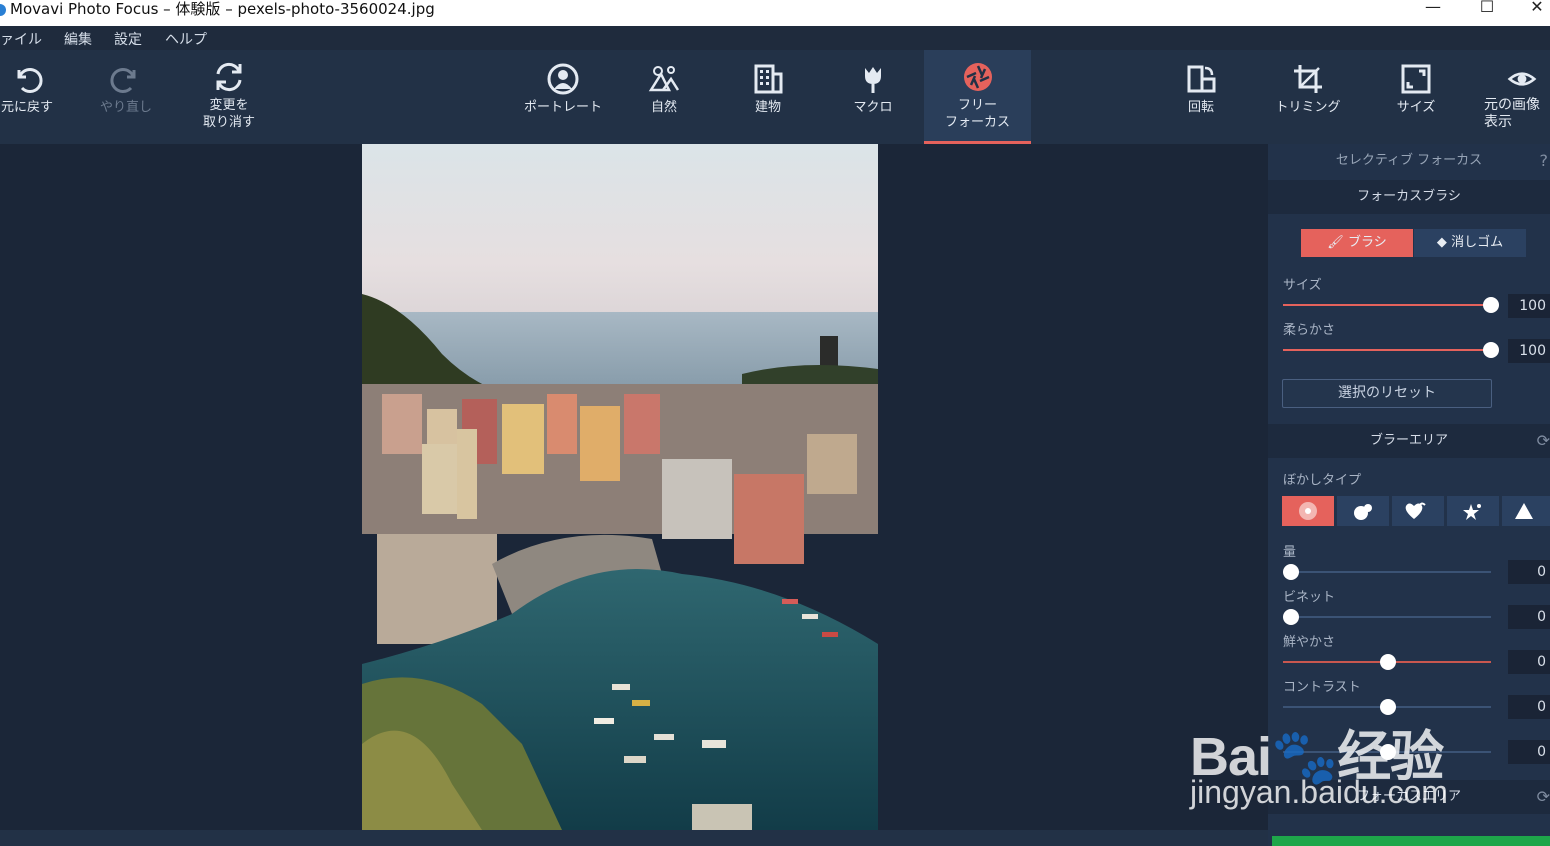  Describe the element at coordinates (1308, 107) in the screenshot. I see `crop-label: トリミング` at that location.